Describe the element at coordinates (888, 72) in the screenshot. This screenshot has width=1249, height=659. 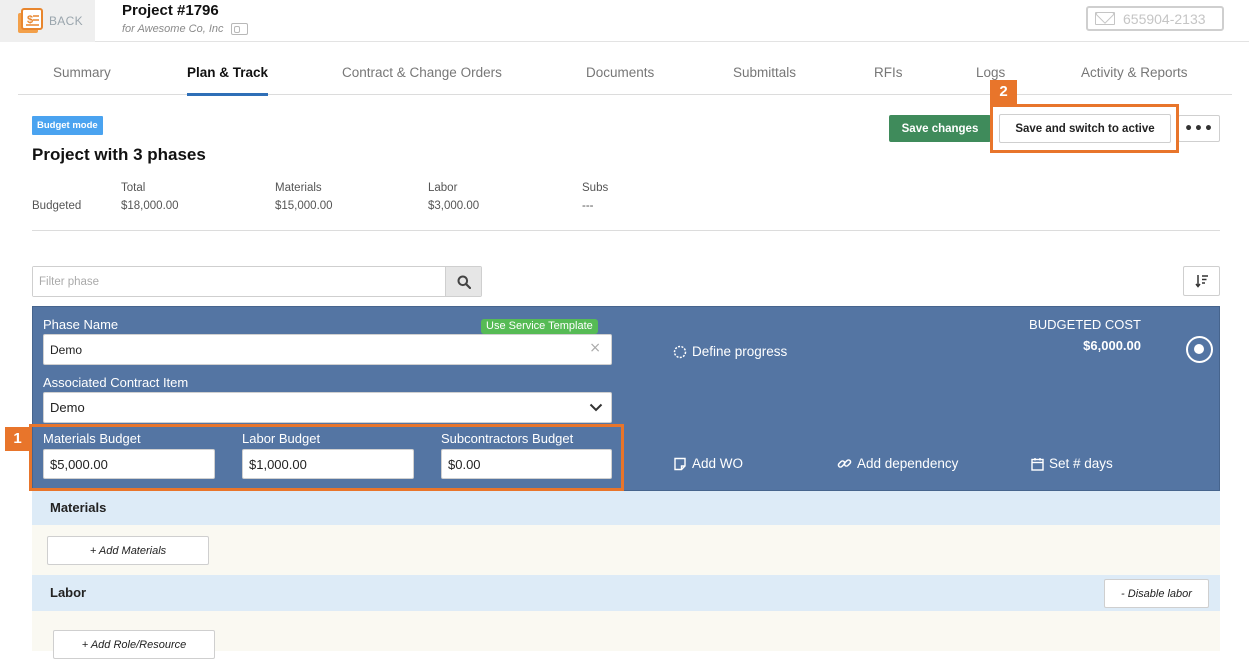
I see `tab-rfis: RFIs` at that location.